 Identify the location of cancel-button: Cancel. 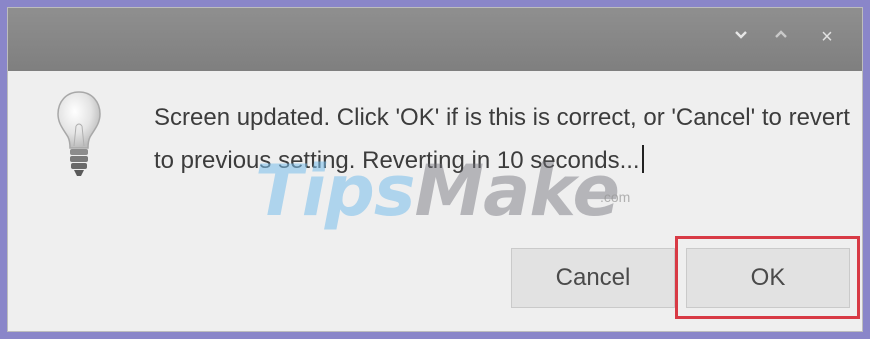
(593, 278).